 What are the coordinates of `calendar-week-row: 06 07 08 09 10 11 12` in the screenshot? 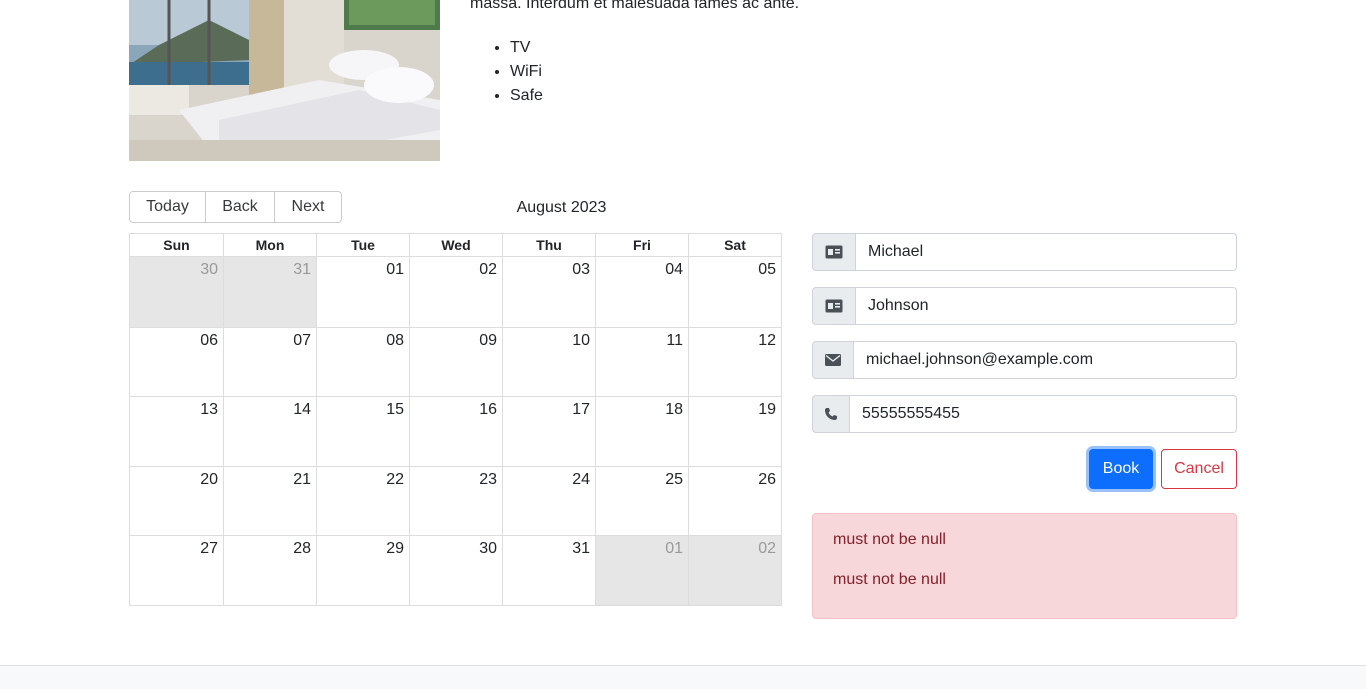 It's located at (455, 361).